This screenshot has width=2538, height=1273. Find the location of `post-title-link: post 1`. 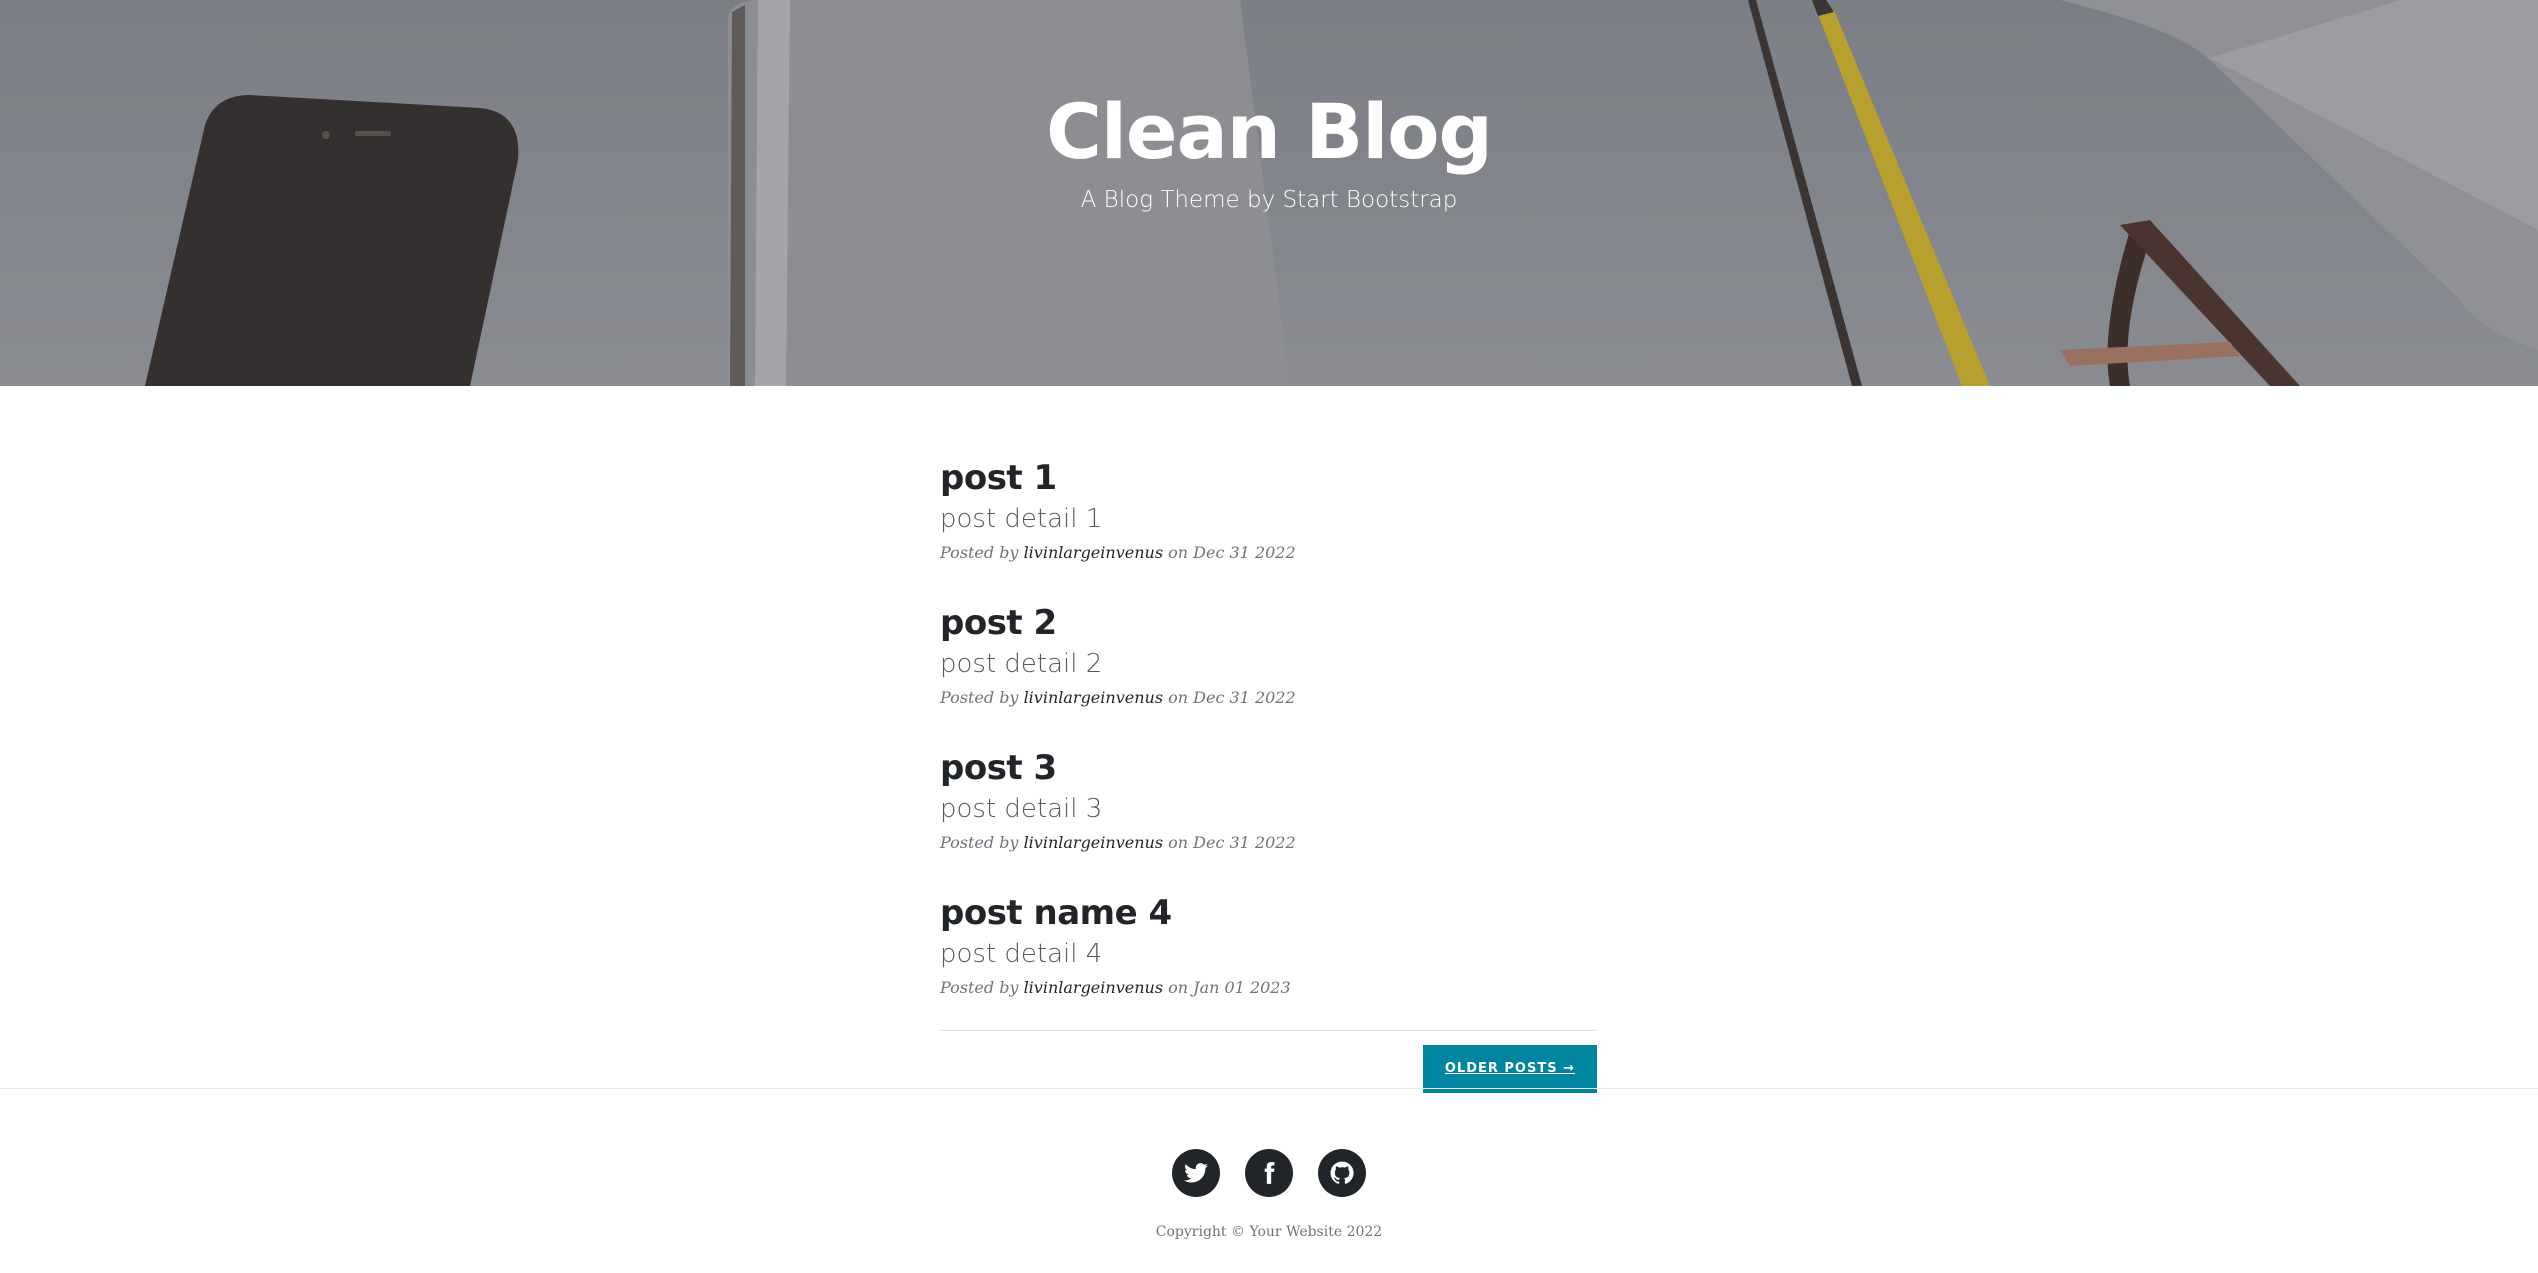

post-title-link: post 1 is located at coordinates (1268, 478).